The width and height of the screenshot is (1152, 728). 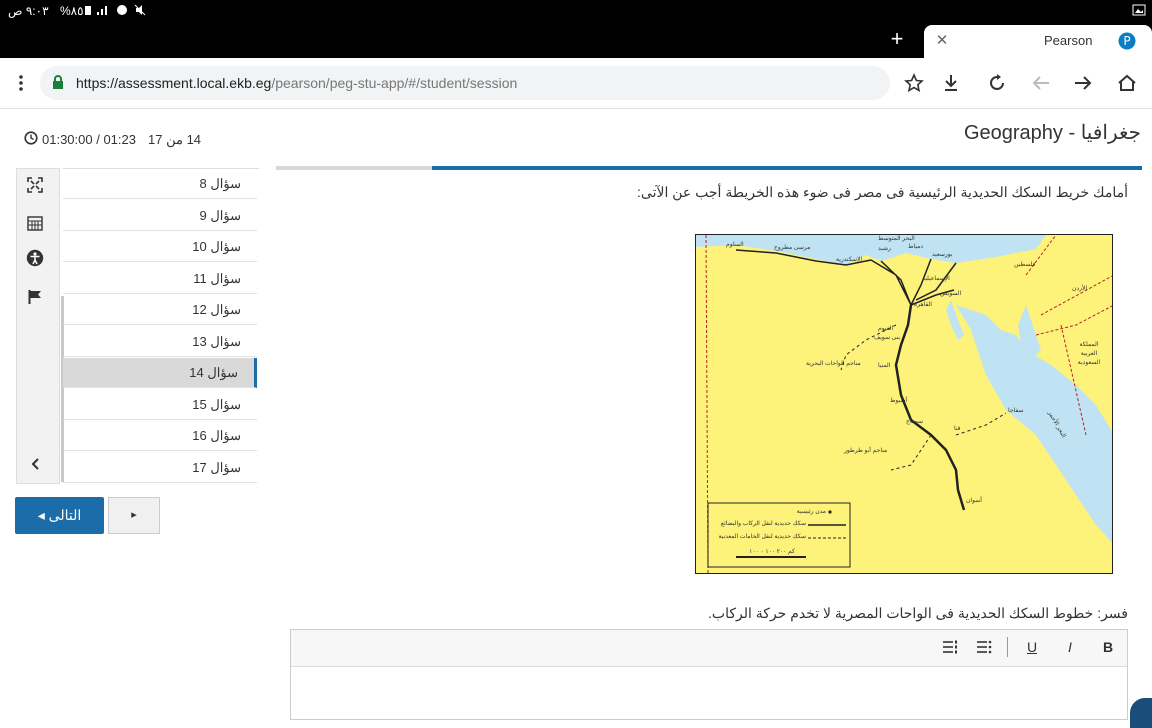 I want to click on progress-track, so click(x=709, y=168).